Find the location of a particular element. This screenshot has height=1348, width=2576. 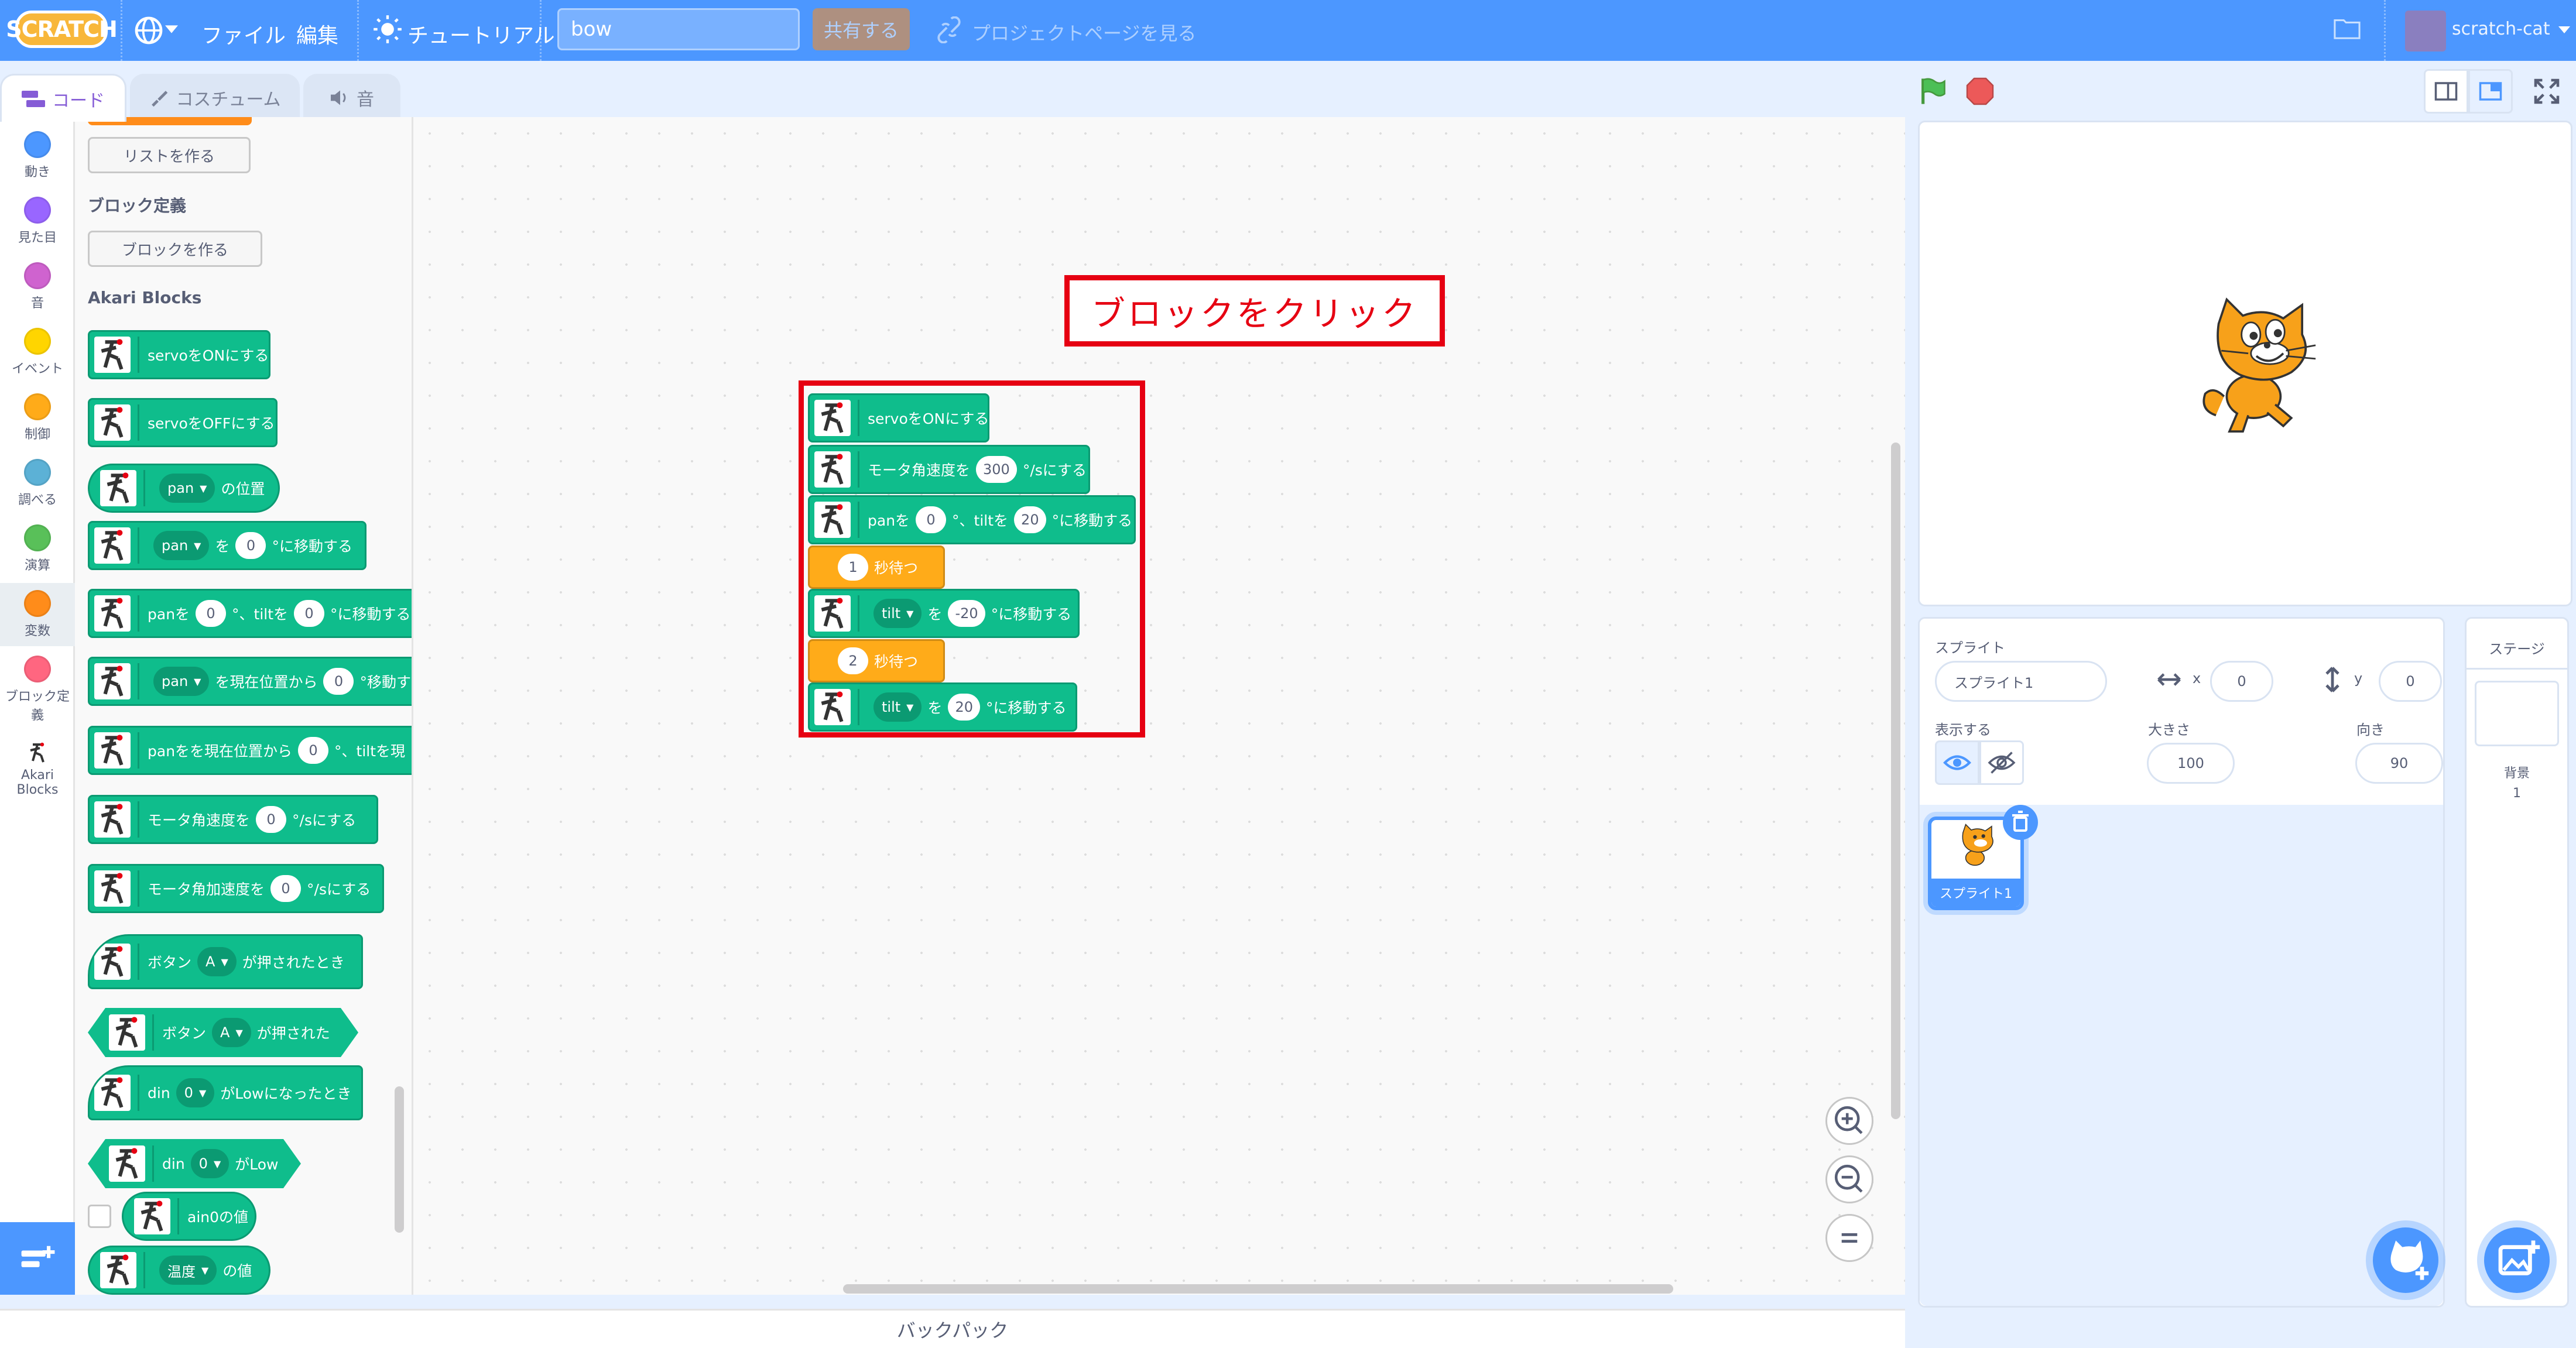

palette-block-button-pressed: ボタン A ▼ が押された is located at coordinates (223, 1032).